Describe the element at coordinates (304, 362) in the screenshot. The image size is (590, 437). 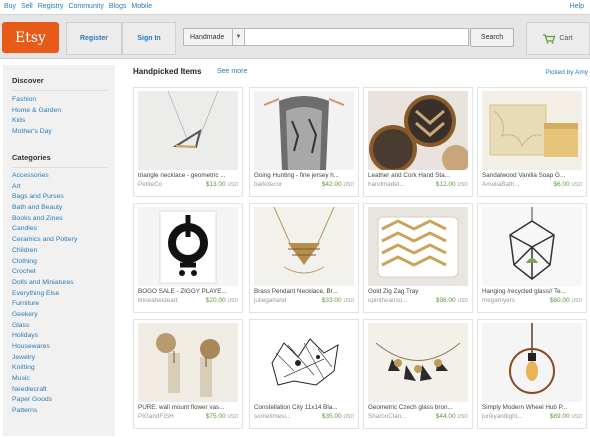
I see `city-print-icon` at that location.